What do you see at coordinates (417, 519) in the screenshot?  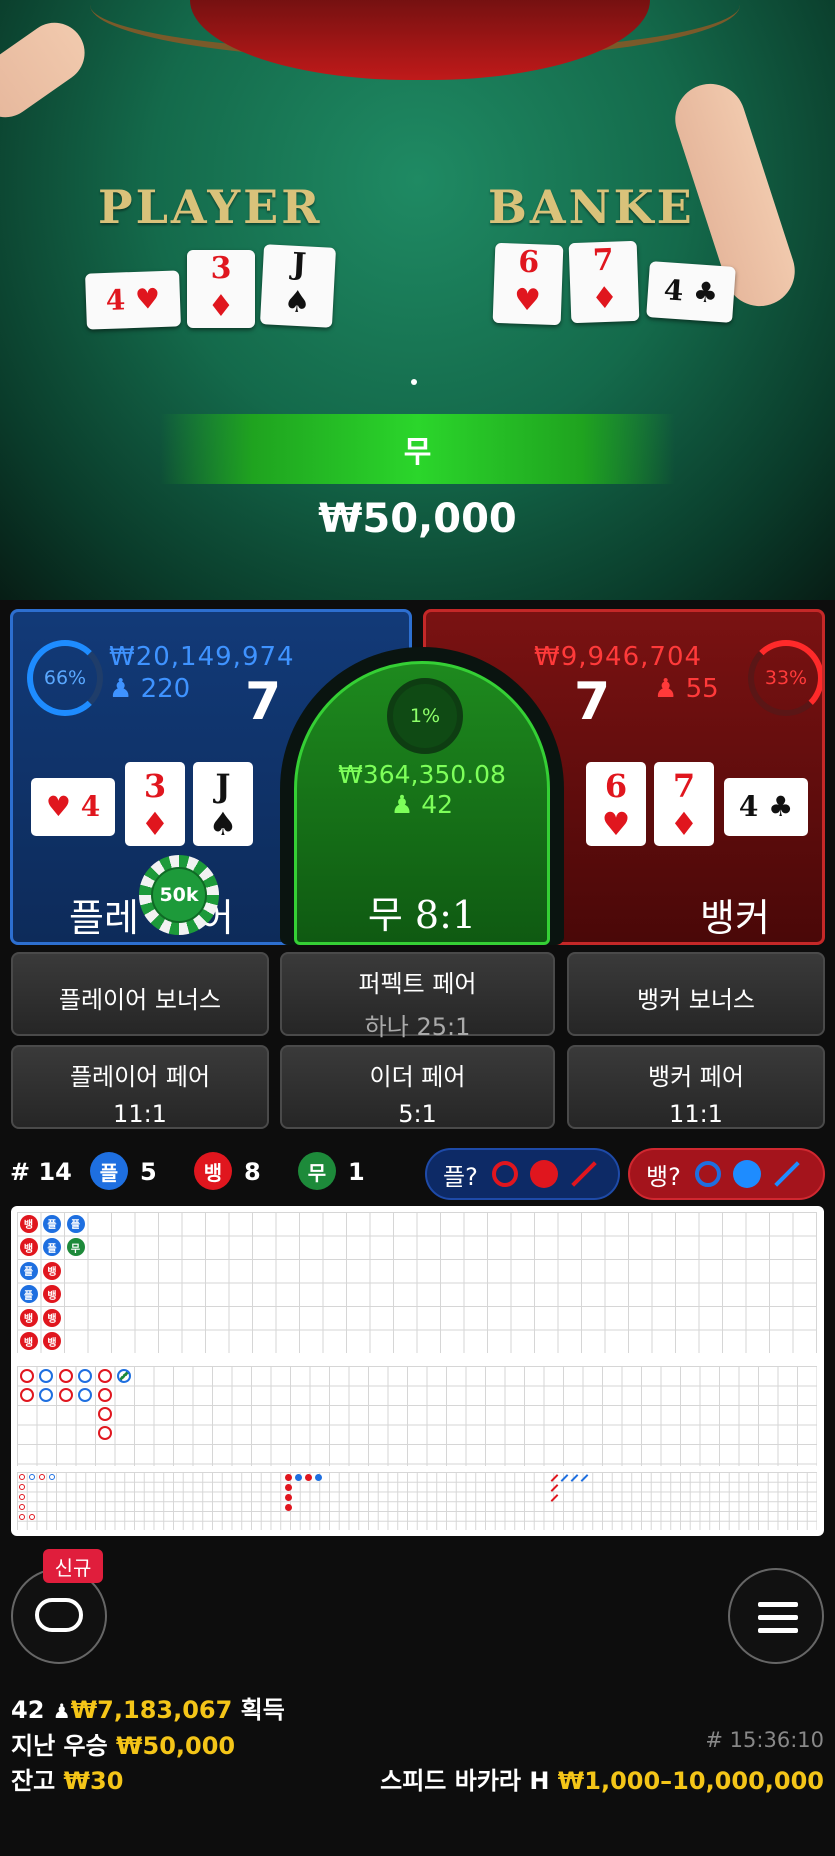 I see `win-amount: ₩50,000` at bounding box center [417, 519].